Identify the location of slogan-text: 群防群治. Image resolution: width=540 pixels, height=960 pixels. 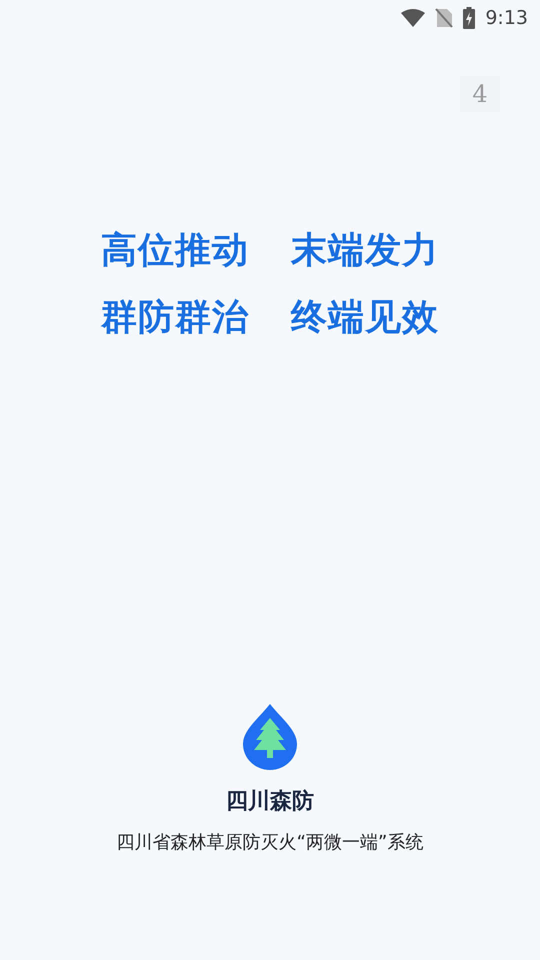
(175, 317).